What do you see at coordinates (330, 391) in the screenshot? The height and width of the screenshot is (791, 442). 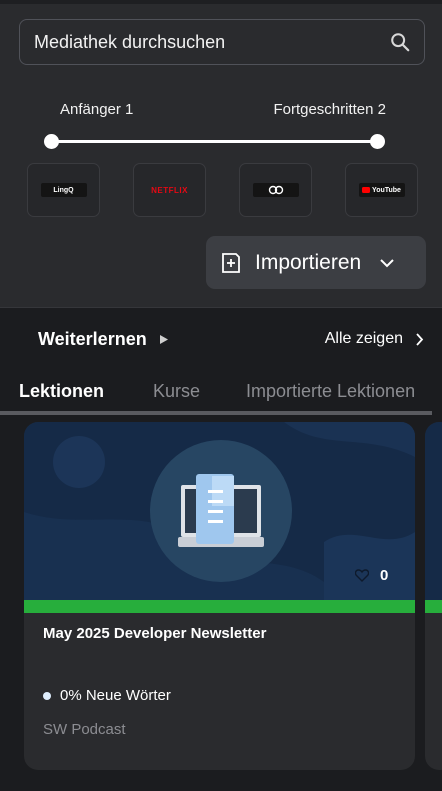 I see `tab-imported-lessons: Importierte Lektionen` at bounding box center [330, 391].